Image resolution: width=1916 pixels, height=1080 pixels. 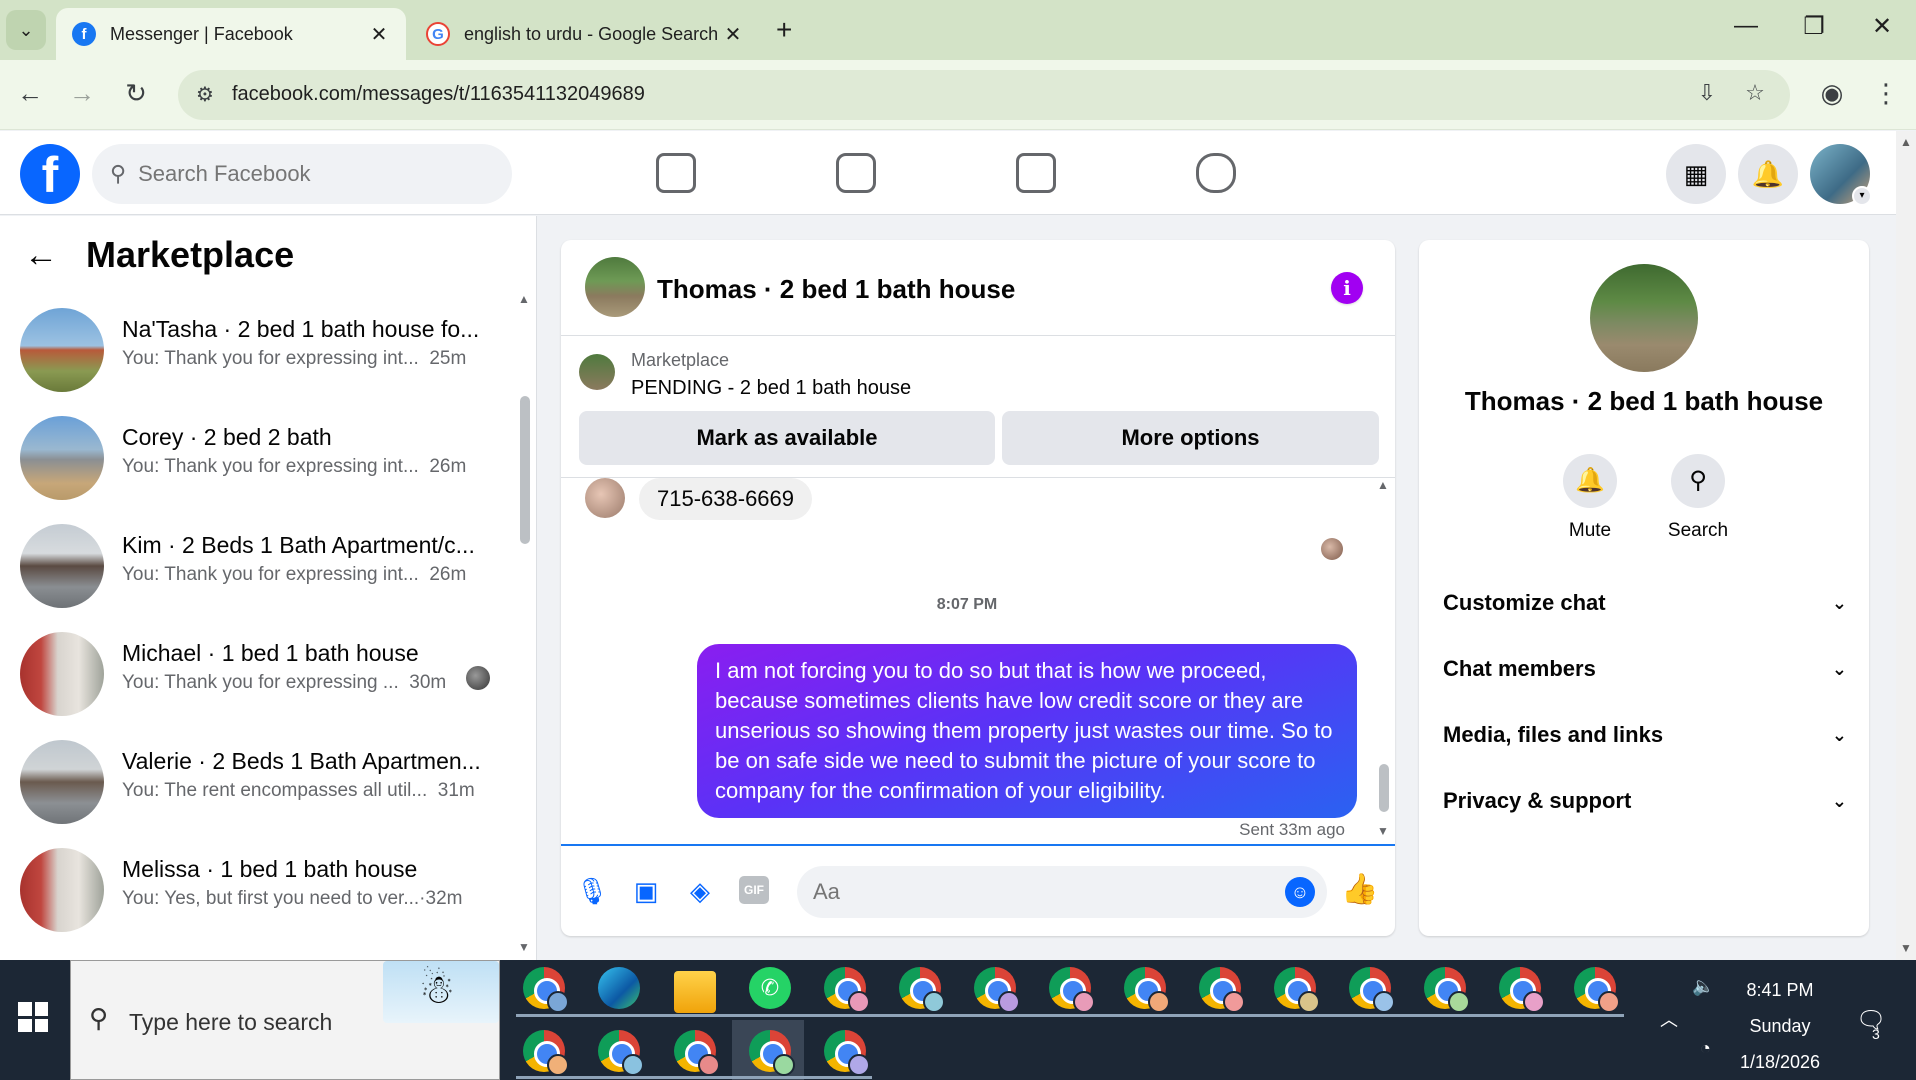 I want to click on received-message: 715-638-6669, so click(x=726, y=499).